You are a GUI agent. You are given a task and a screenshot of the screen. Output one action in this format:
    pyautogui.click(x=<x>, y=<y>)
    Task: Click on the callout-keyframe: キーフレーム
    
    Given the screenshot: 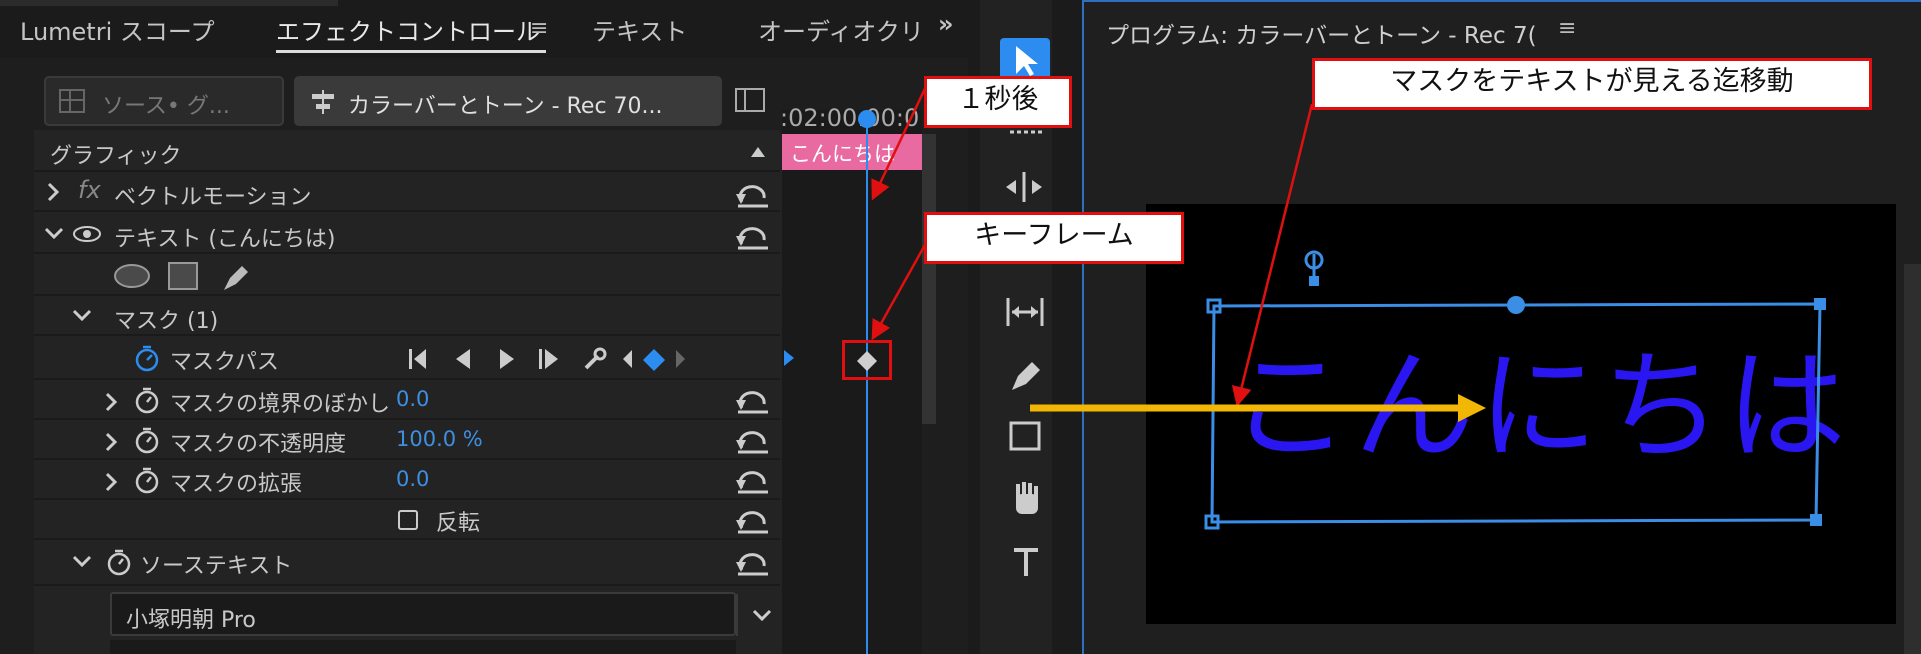 What is the action you would take?
    pyautogui.click(x=1054, y=238)
    